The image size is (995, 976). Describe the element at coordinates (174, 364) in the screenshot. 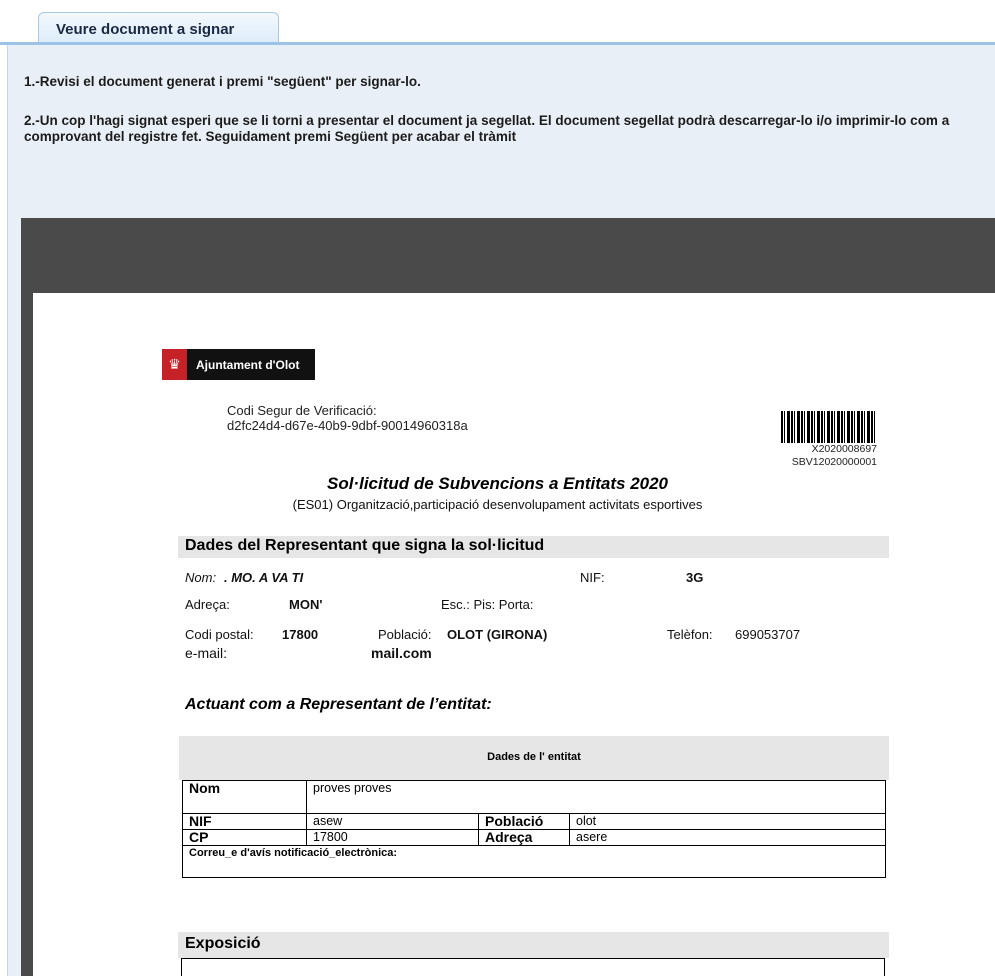

I see `coat-of-arms-icon: ♛` at that location.